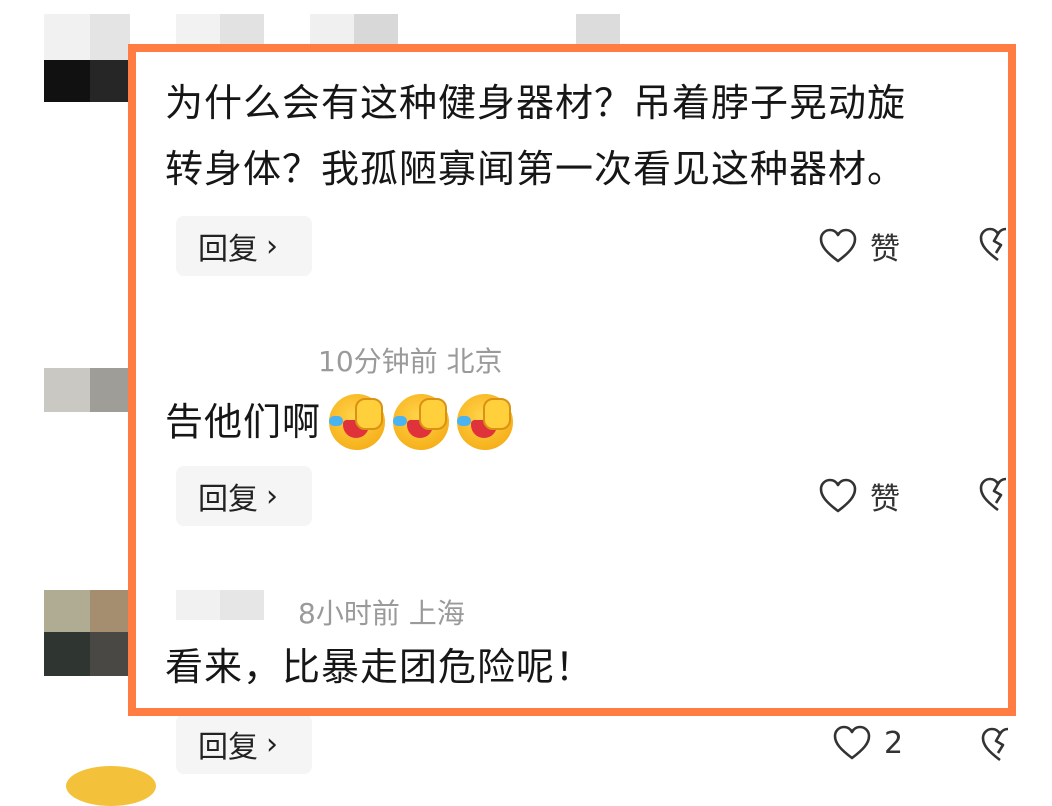 This screenshot has width=1052, height=806. What do you see at coordinates (536, 103) in the screenshot?
I see `comment-1-text-line1: 为什么会有这种健身器材？吊着脖子晃动旋` at bounding box center [536, 103].